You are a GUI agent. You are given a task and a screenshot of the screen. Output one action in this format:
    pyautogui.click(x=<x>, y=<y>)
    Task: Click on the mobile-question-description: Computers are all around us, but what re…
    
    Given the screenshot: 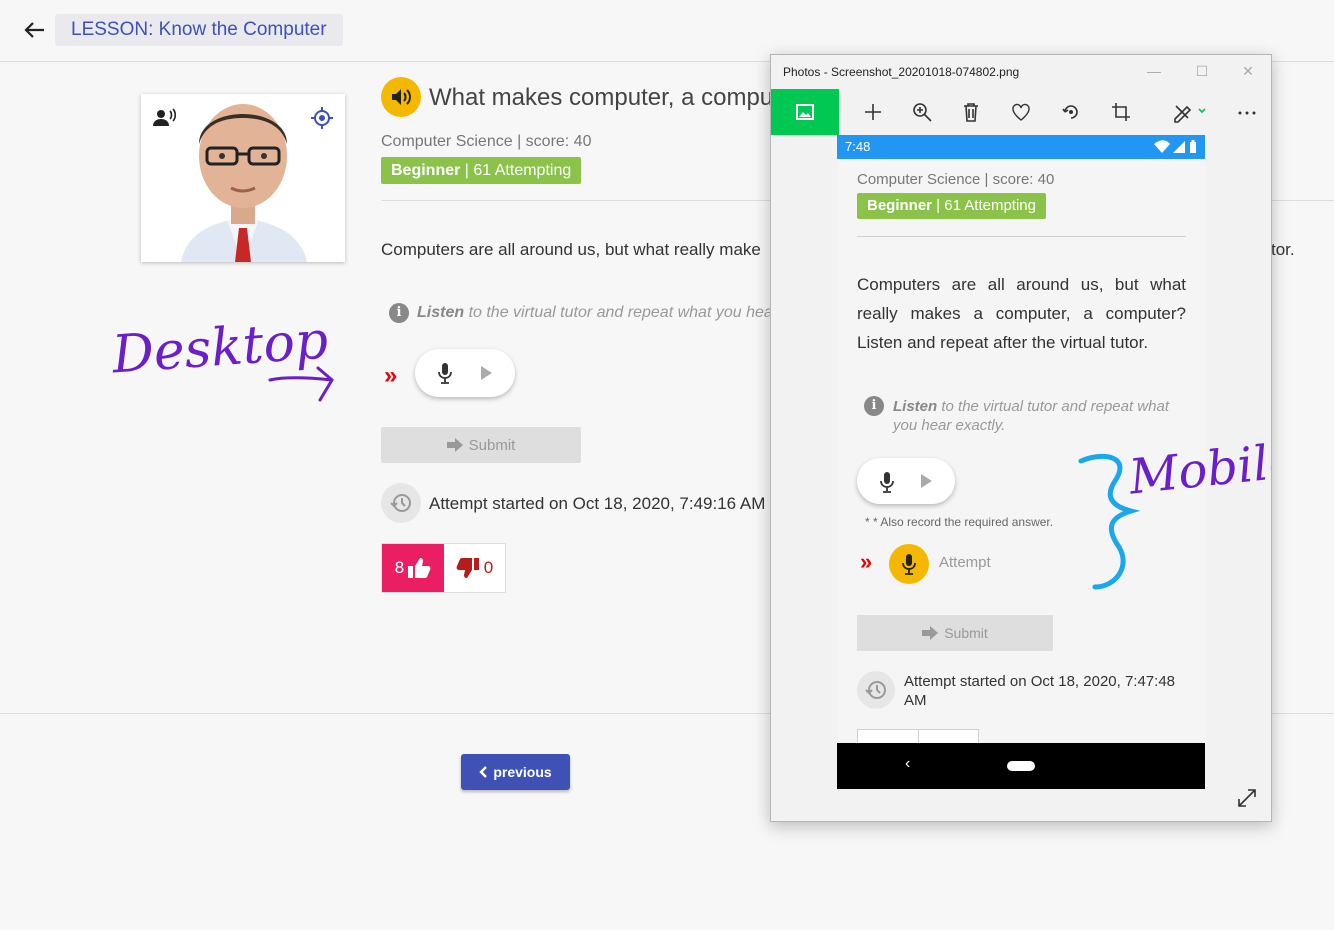 What is the action you would take?
    pyautogui.click(x=1021, y=313)
    